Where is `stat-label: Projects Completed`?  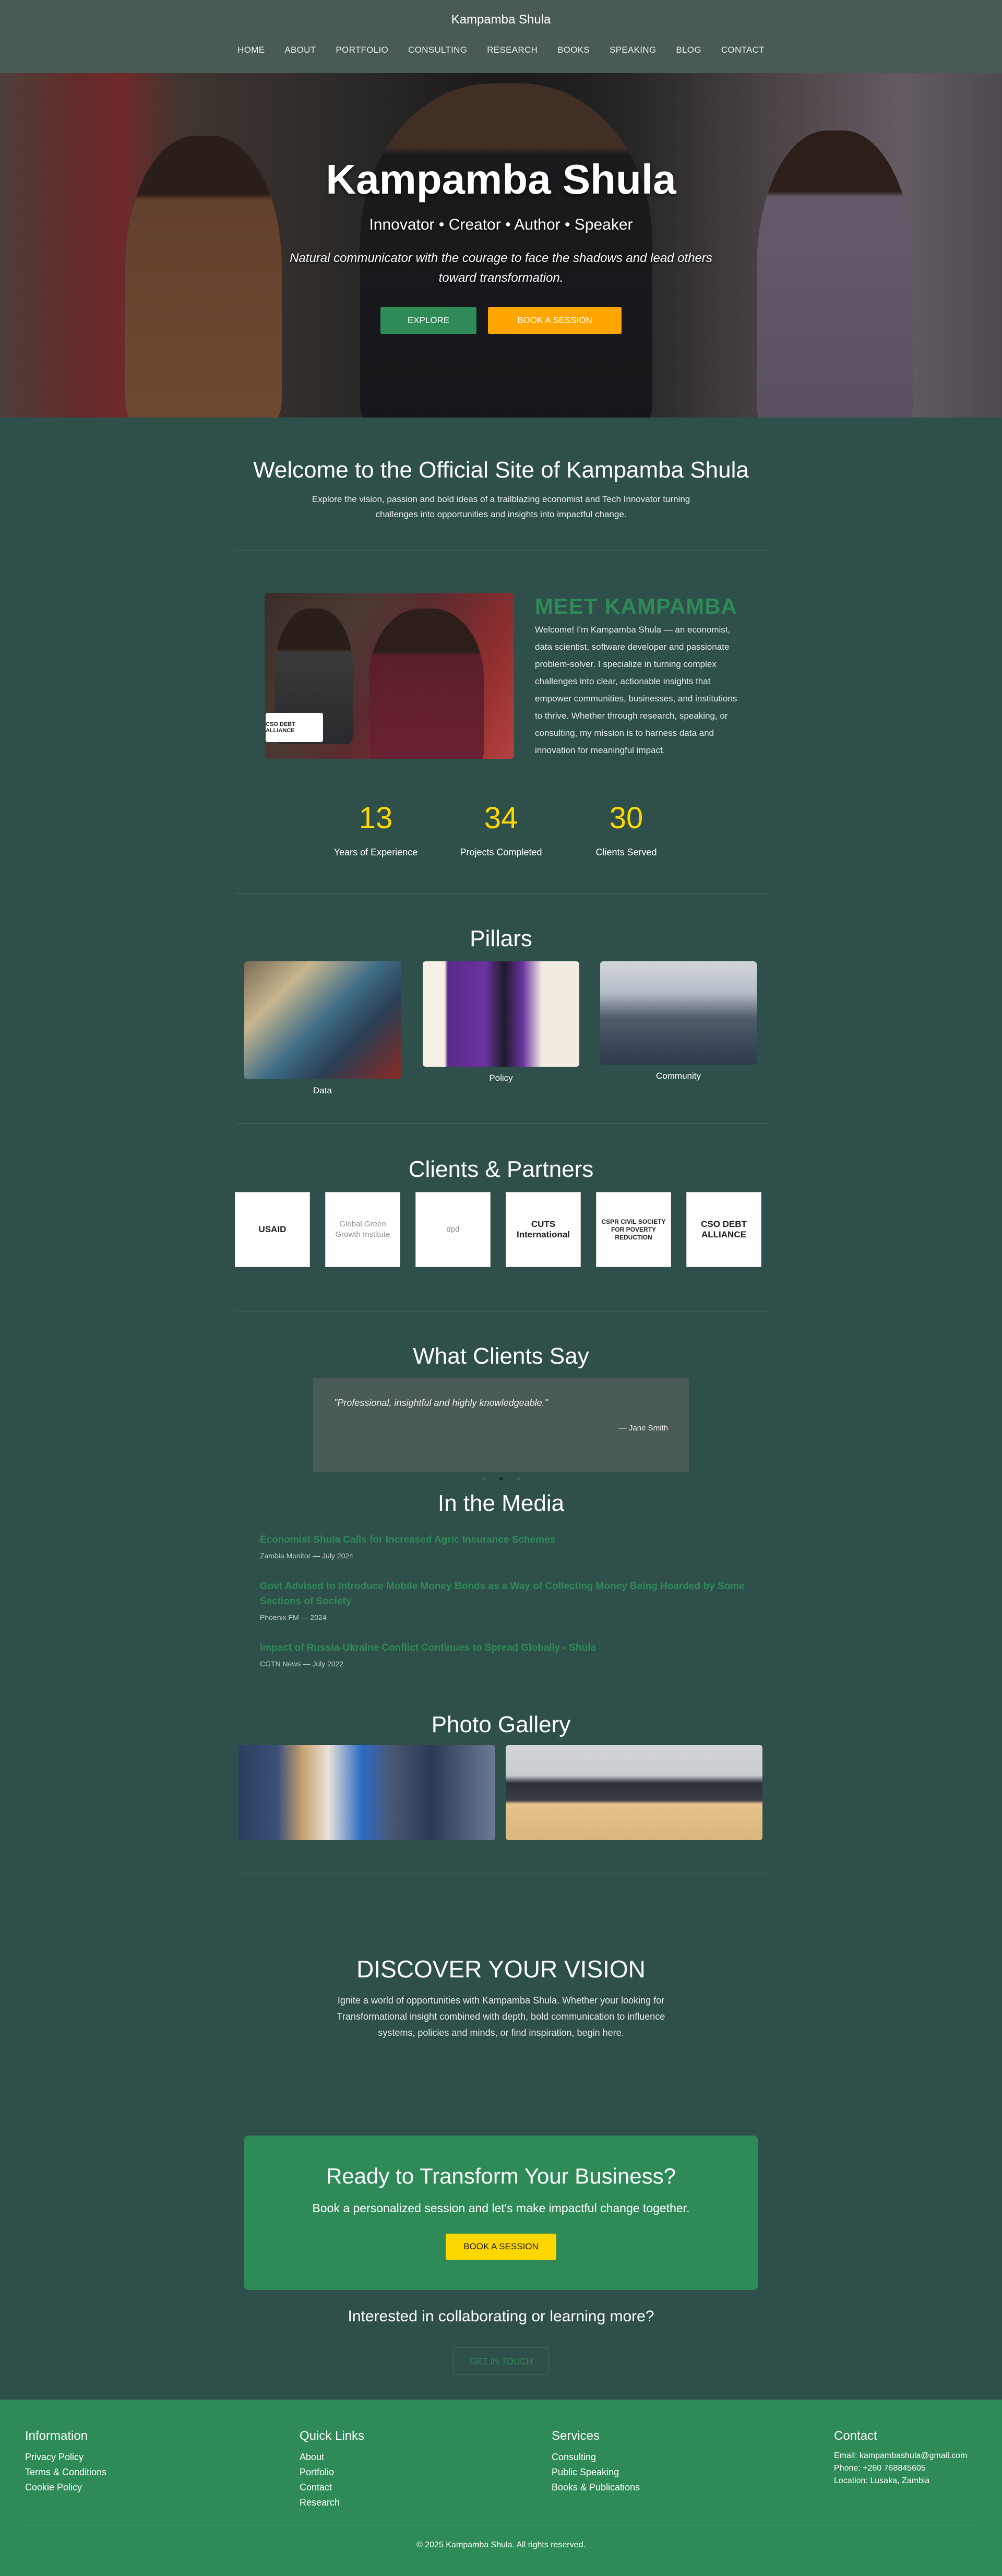
stat-label: Projects Completed is located at coordinates (501, 852).